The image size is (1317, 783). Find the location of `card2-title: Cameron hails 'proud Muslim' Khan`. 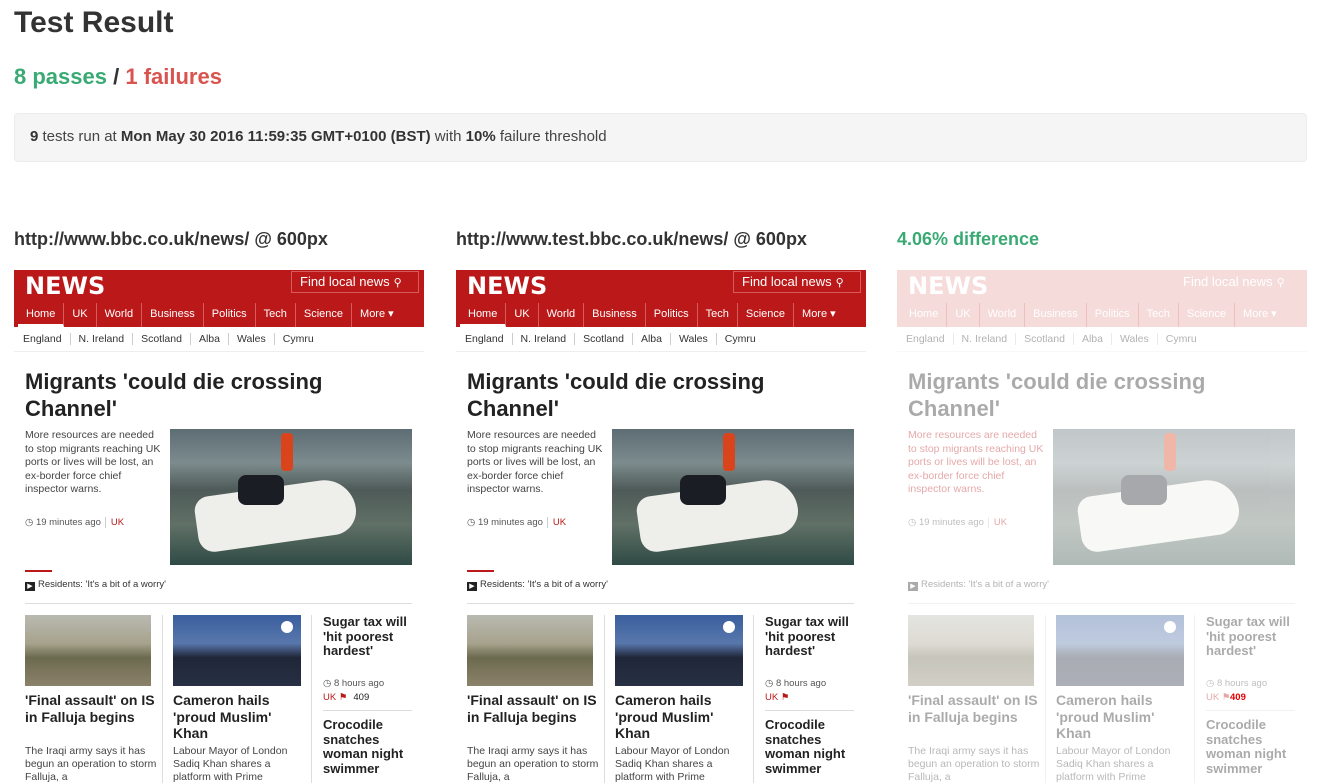

card2-title: Cameron hails 'proud Muslim' Khan is located at coordinates (222, 716).